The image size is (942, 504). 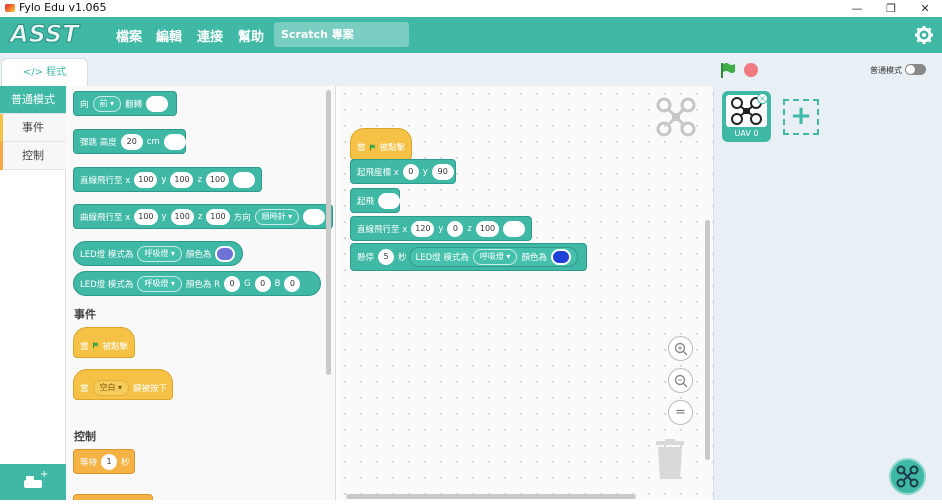 What do you see at coordinates (801, 117) in the screenshot?
I see `add-sprite-button: +` at bounding box center [801, 117].